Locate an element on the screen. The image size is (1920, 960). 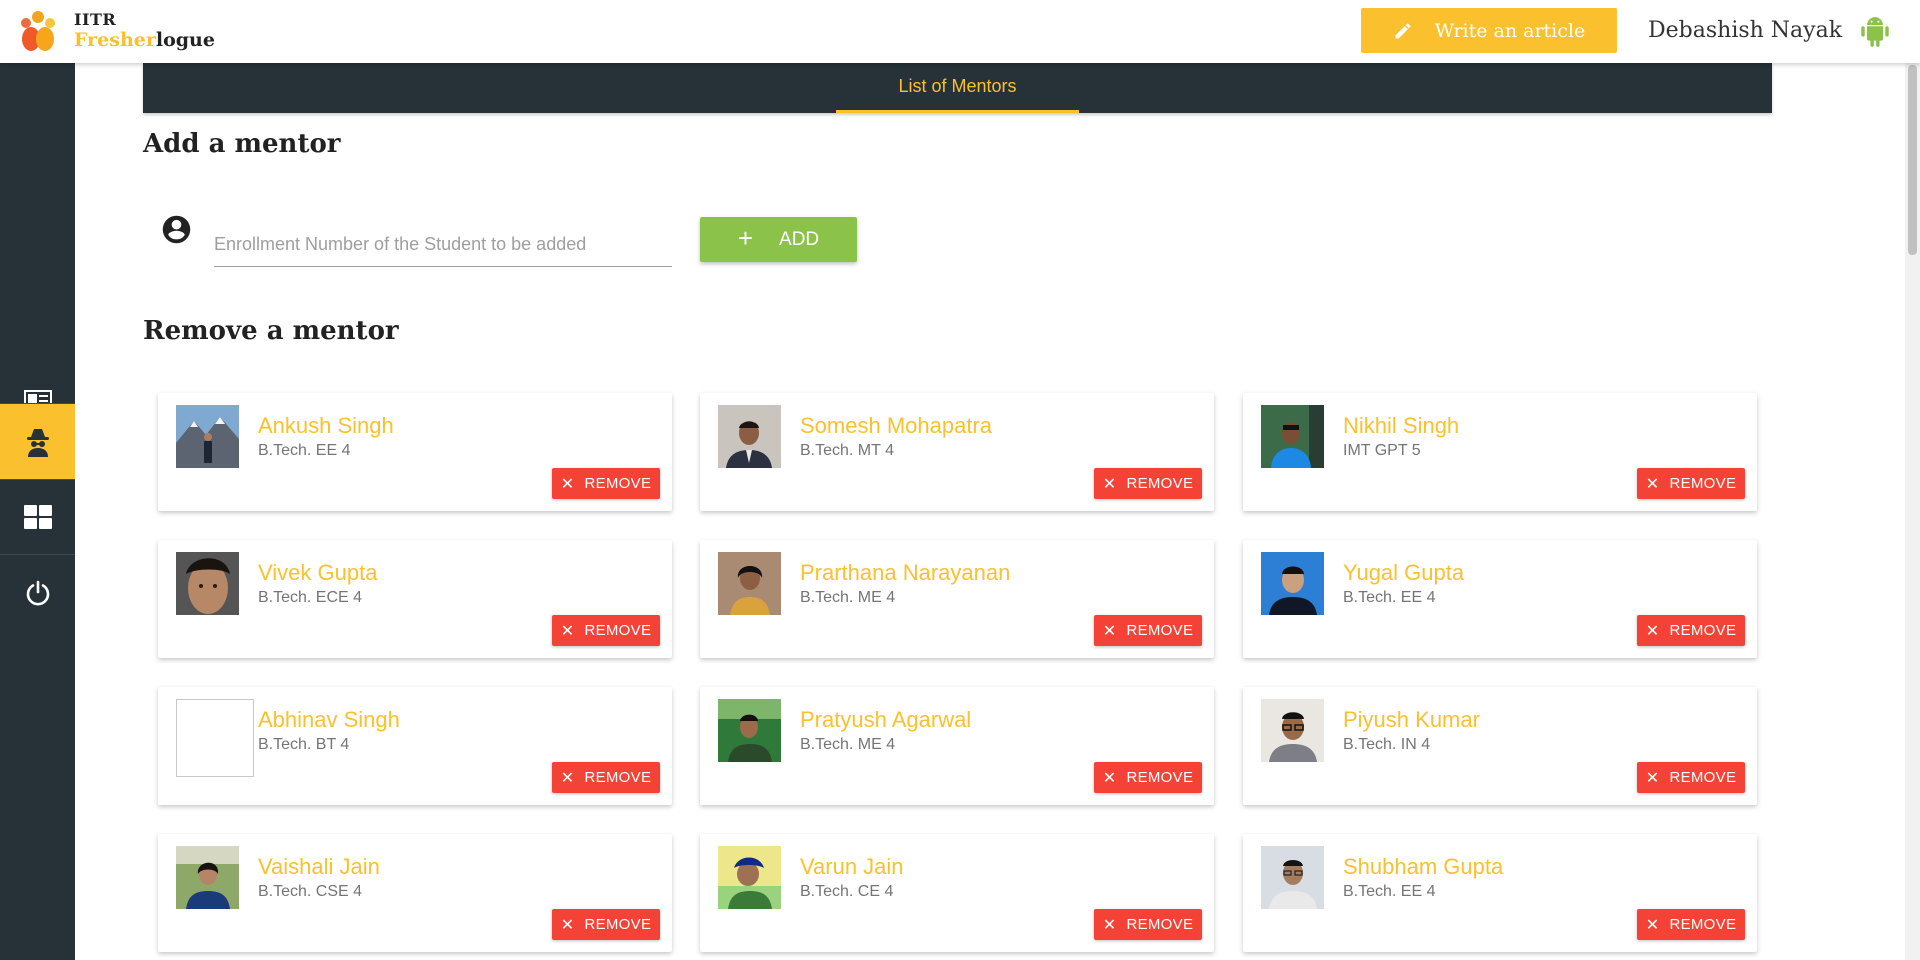
mentor-name: Prarthana Narayanan is located at coordinates (905, 573).